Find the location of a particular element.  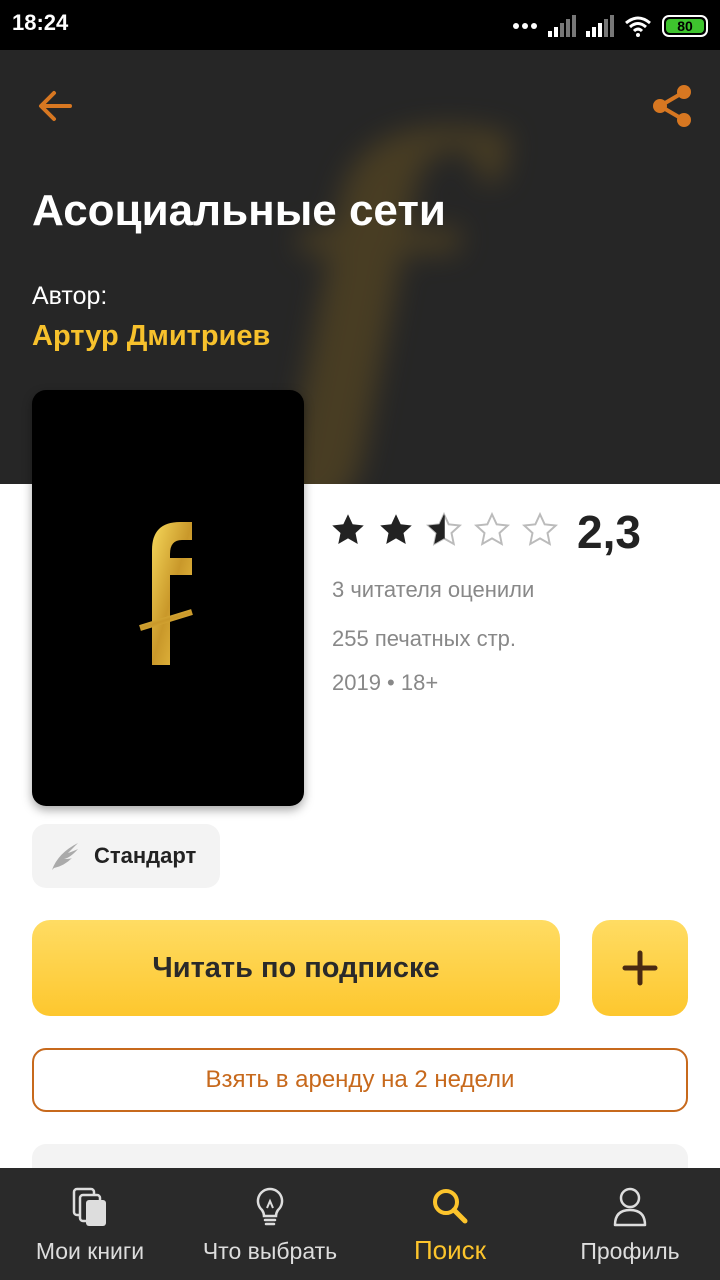

wifi-icon is located at coordinates (638, 26).